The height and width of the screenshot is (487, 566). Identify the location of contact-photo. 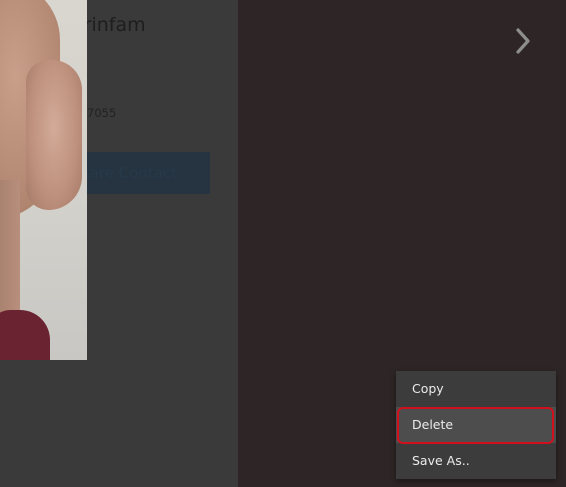
(43, 180).